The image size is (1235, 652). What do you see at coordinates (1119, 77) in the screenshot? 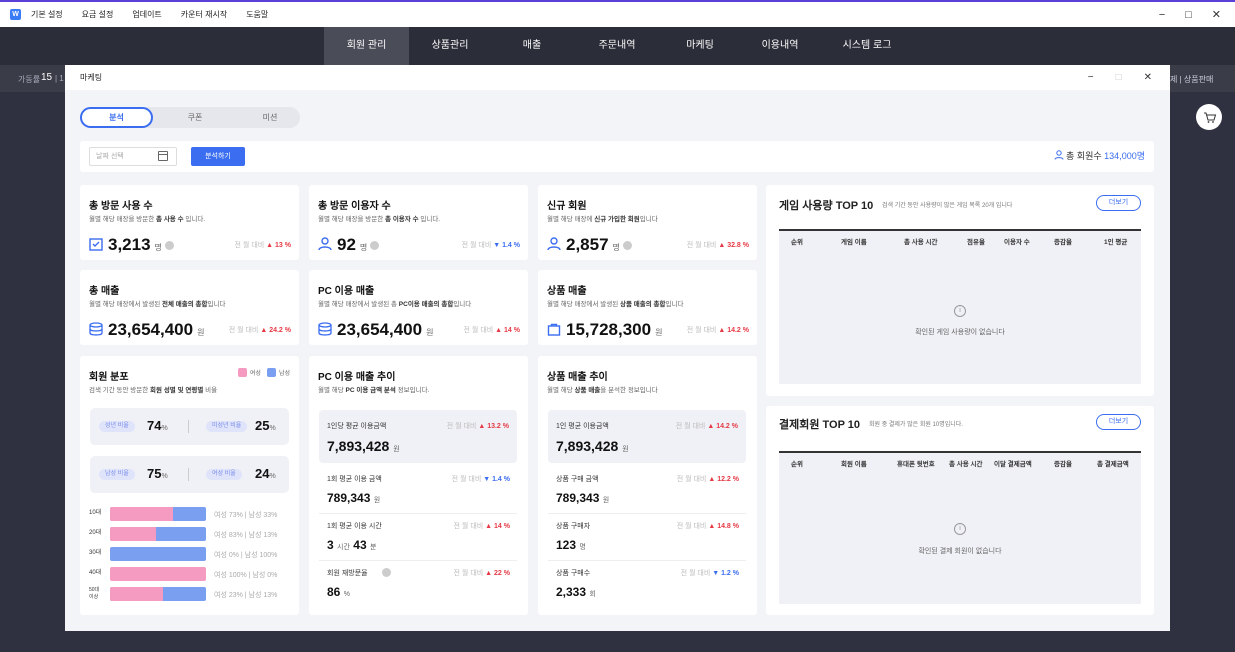
I see `dialog-maximize-icon: □` at bounding box center [1119, 77].